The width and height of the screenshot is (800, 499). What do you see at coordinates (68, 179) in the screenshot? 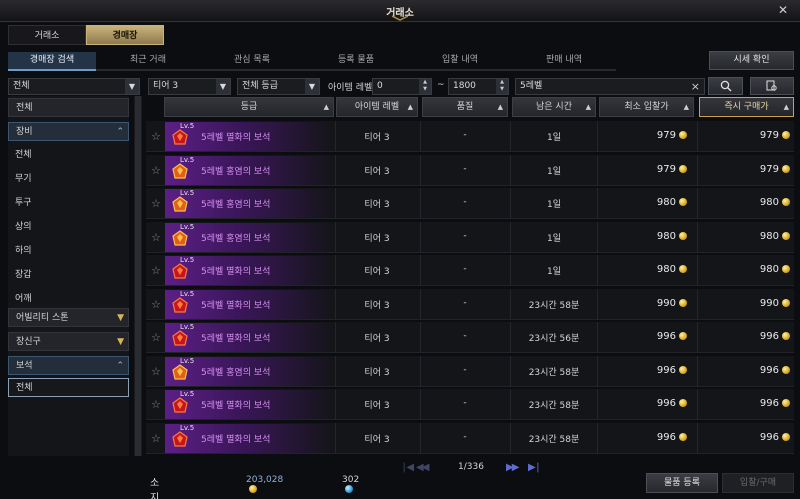
I see `sidebar-item-weapon: 무기` at bounding box center [68, 179].